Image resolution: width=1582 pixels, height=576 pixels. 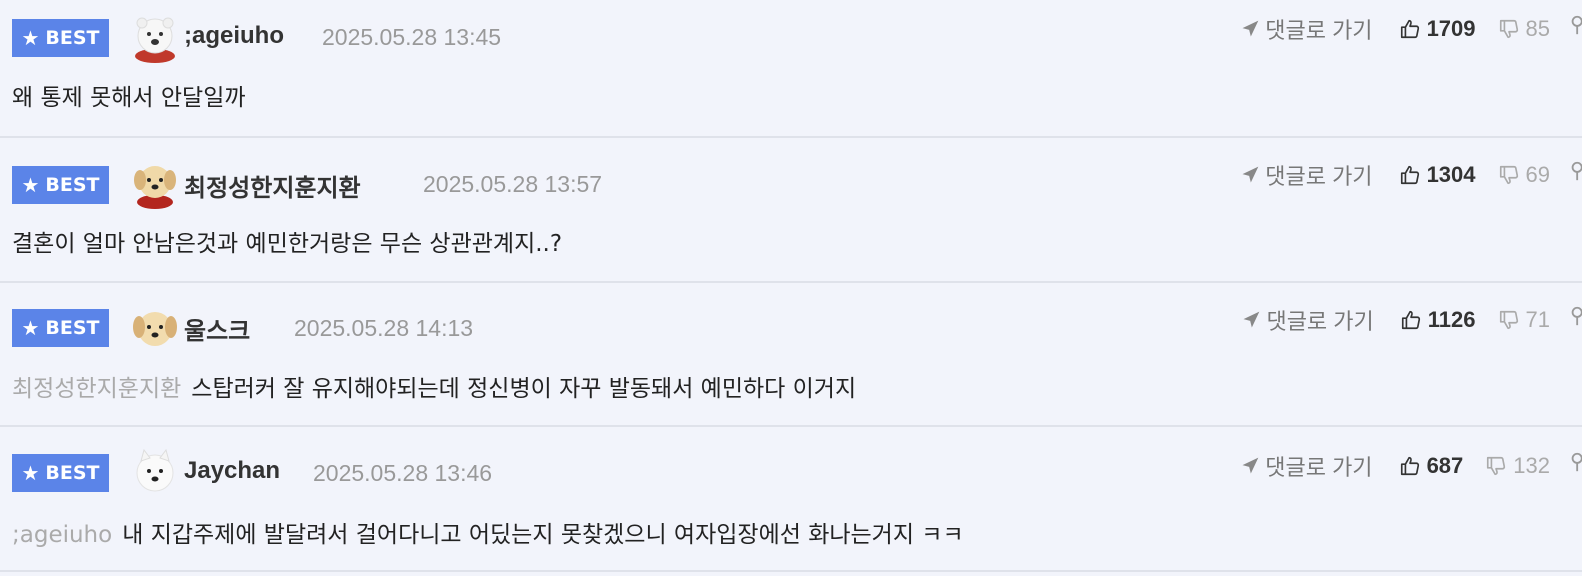 I want to click on reply-to-mention: ;ageiuho, so click(x=62, y=535).